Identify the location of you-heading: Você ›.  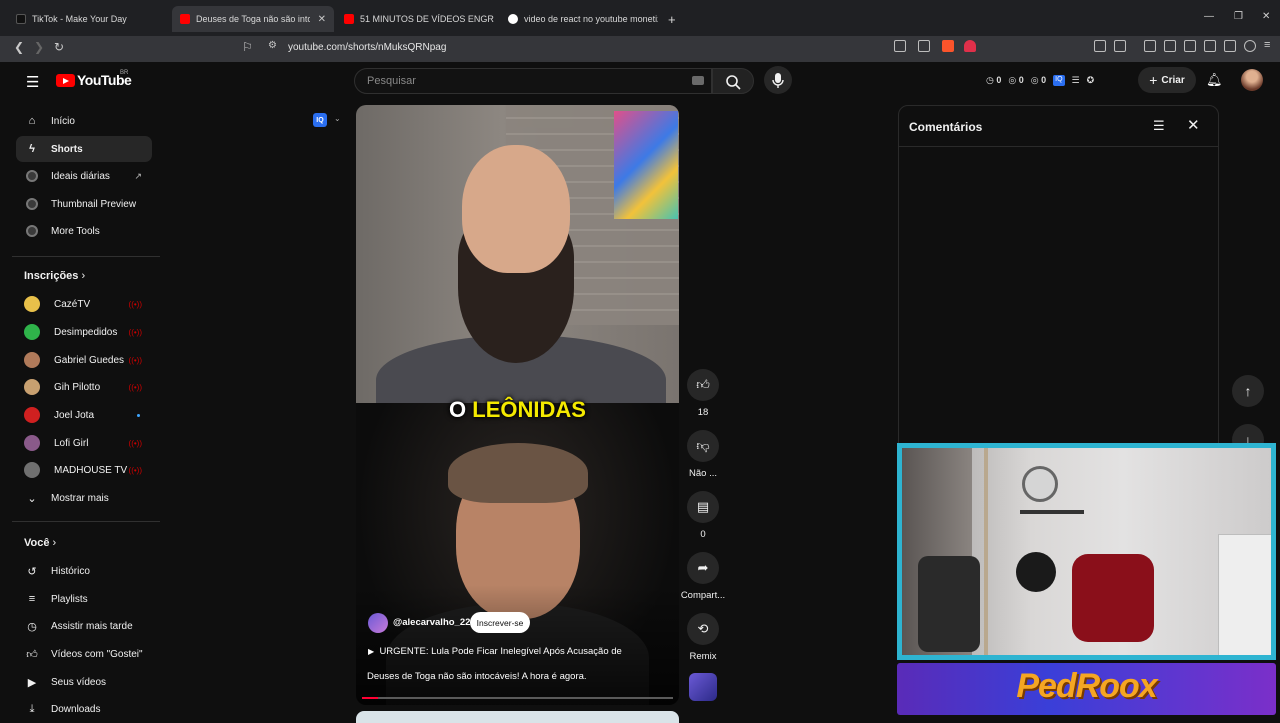
(40, 543).